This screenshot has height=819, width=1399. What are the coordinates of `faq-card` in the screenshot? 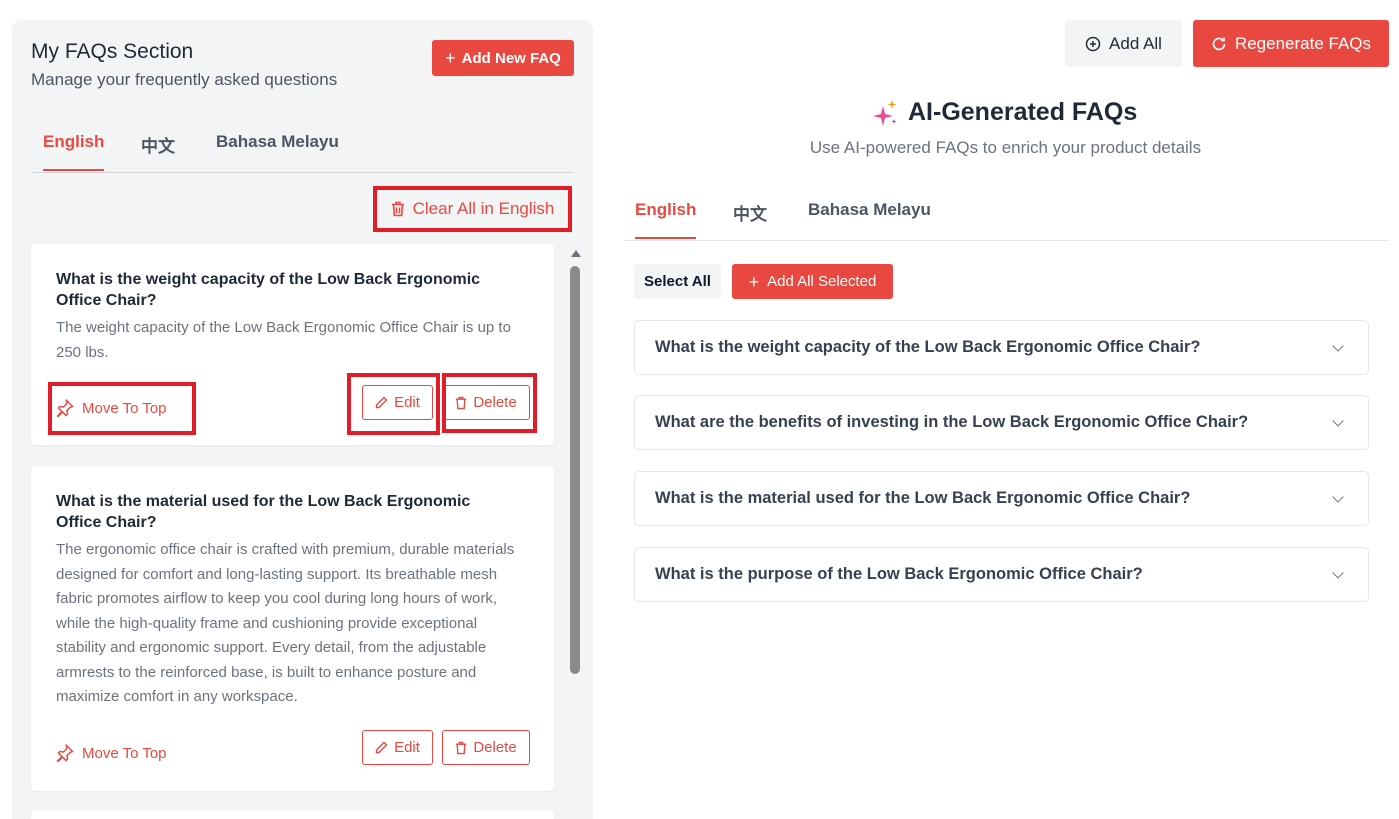 It's located at (292, 815).